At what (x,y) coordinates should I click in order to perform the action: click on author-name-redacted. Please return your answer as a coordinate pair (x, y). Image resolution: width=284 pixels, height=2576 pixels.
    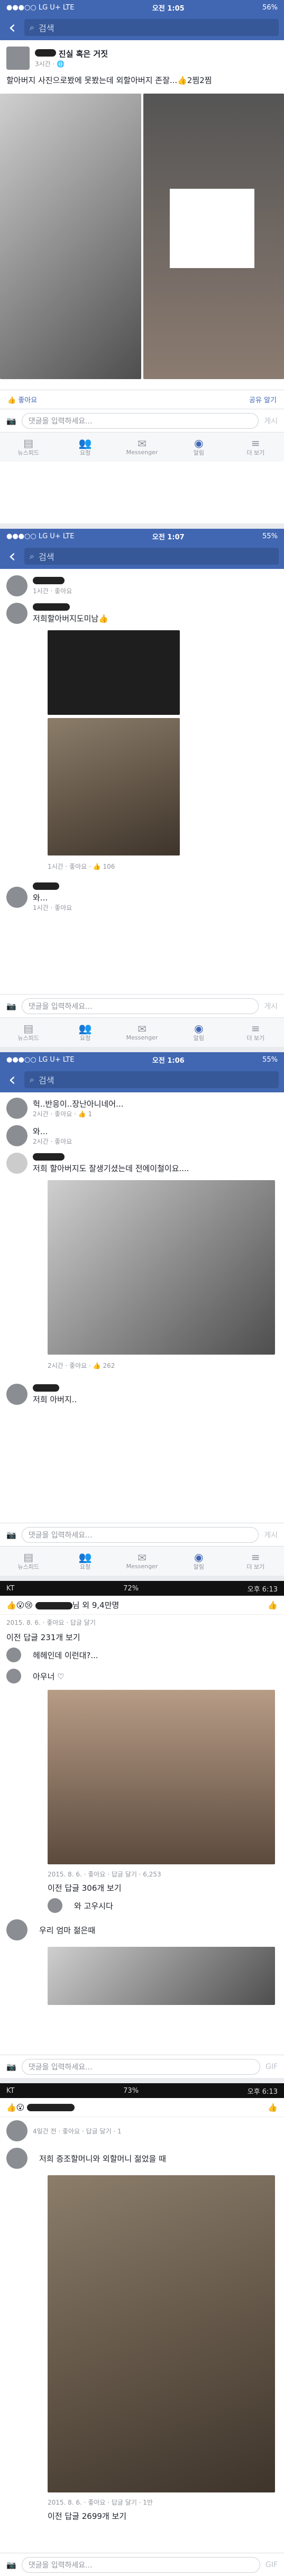
    Looking at the image, I should click on (45, 53).